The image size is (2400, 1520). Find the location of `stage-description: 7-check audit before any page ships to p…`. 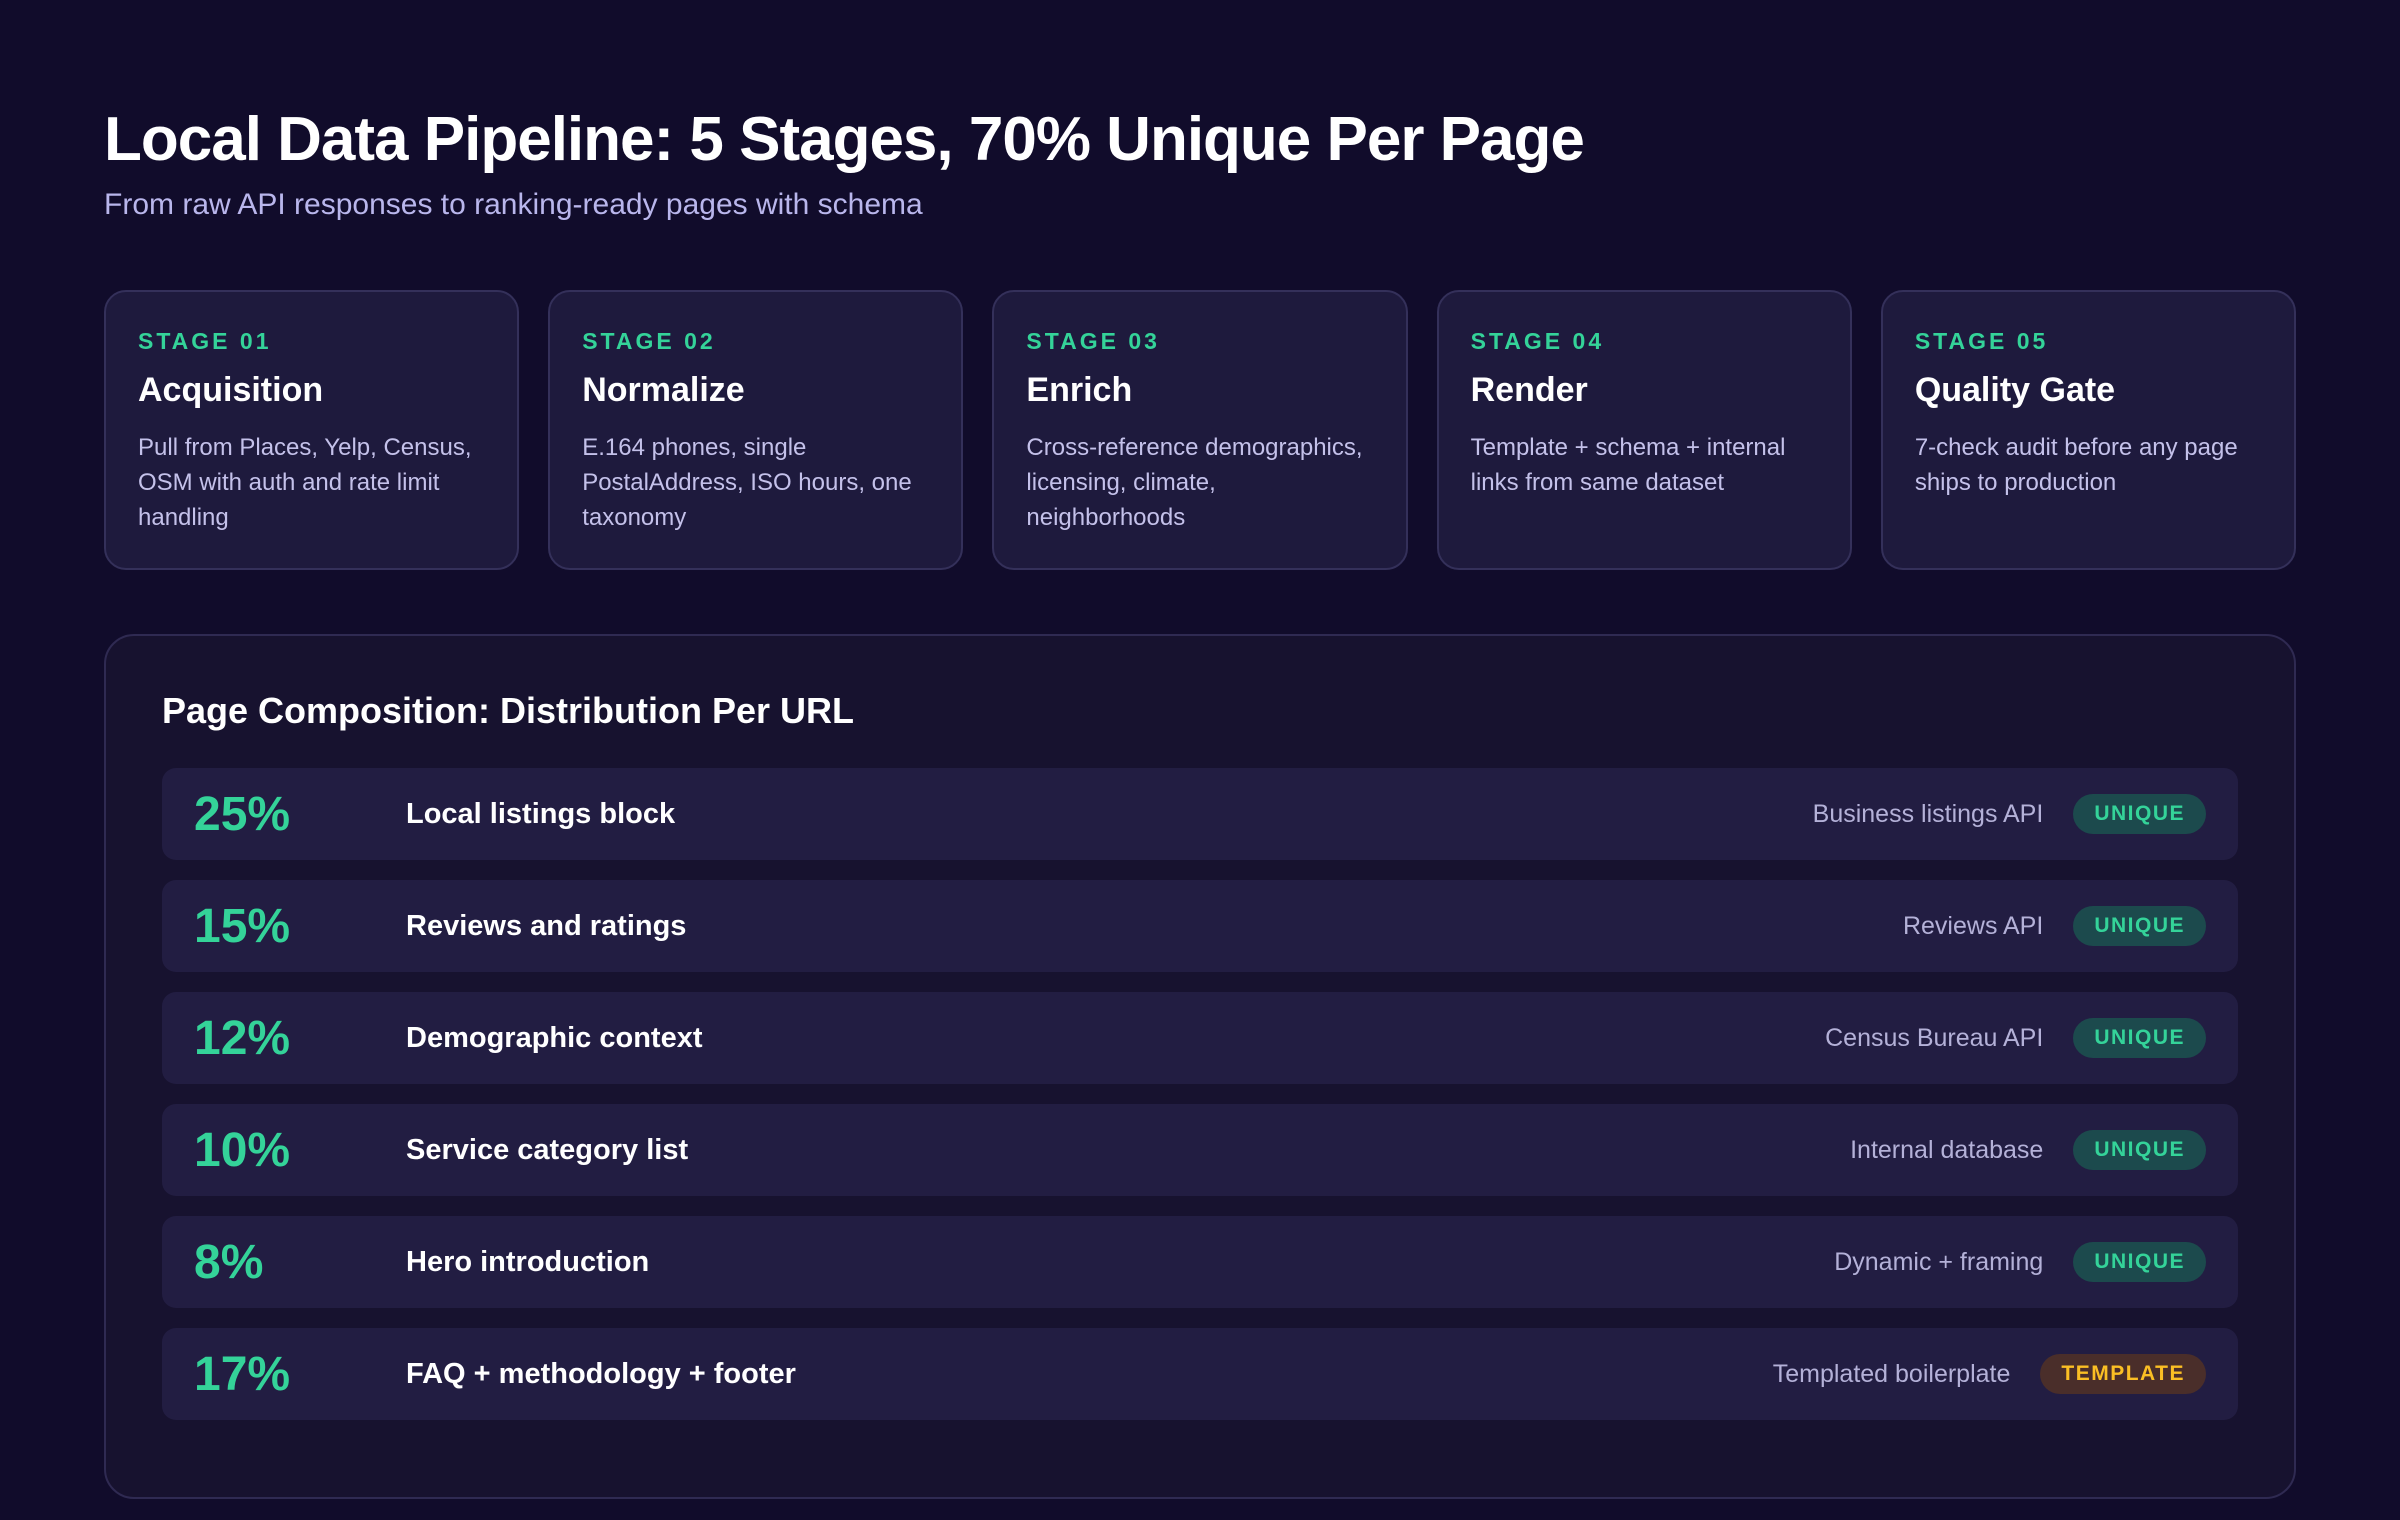

stage-description: 7-check audit before any page ships to p… is located at coordinates (2076, 465).